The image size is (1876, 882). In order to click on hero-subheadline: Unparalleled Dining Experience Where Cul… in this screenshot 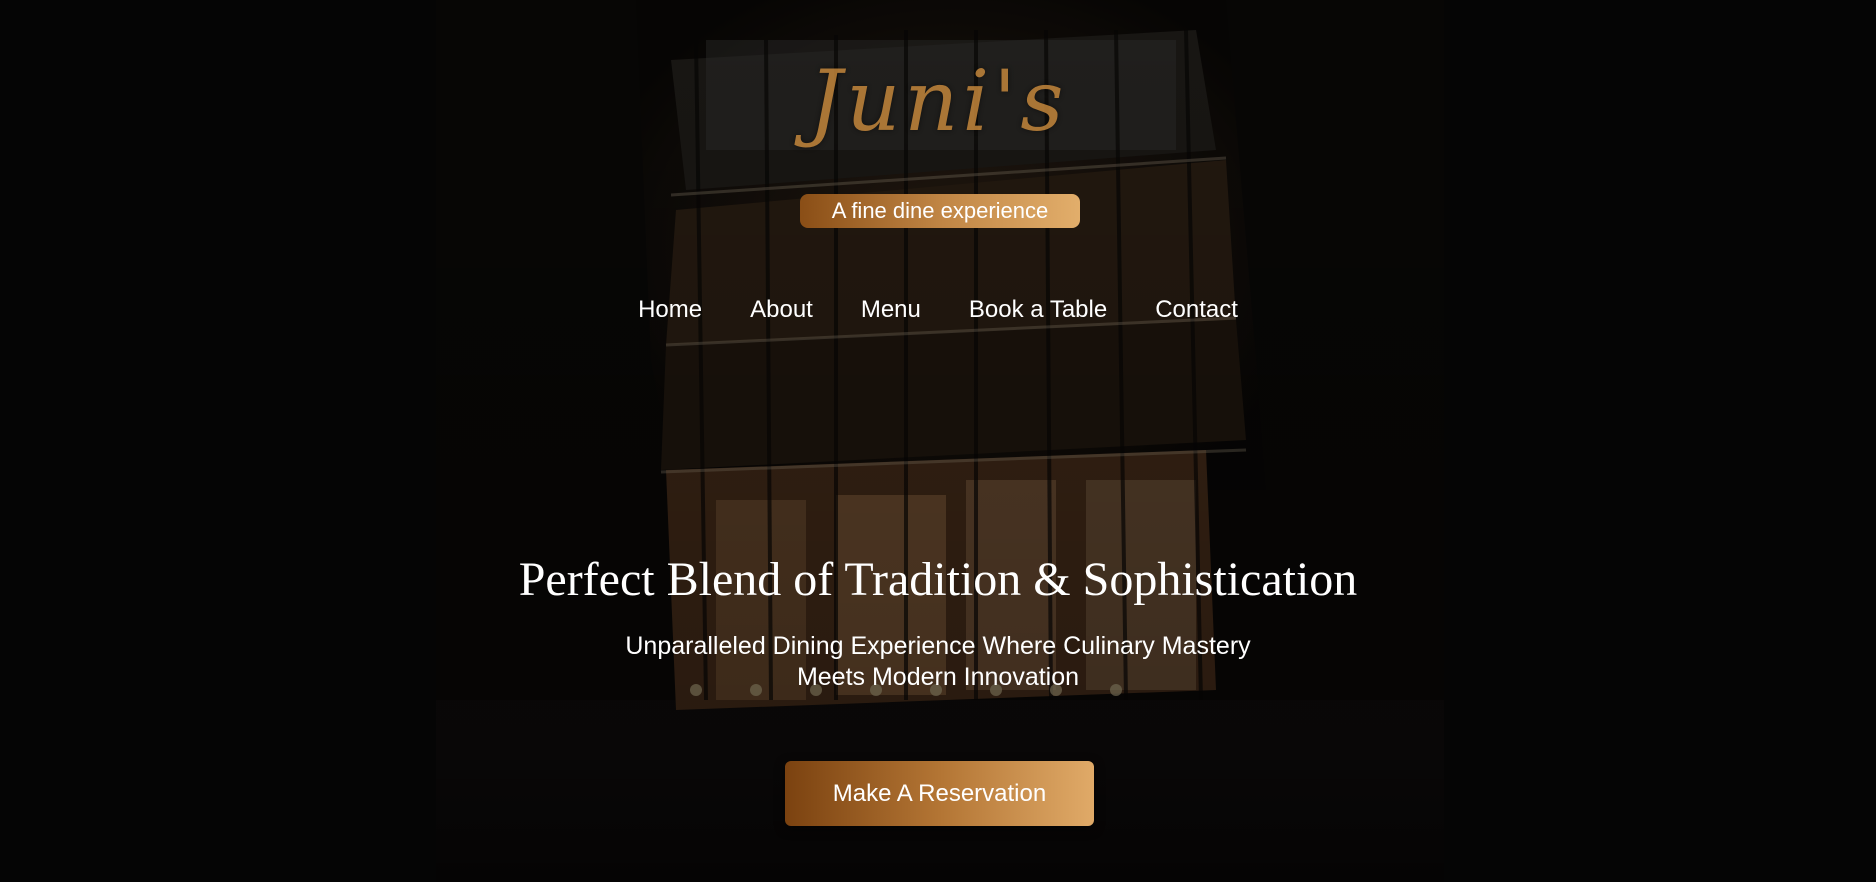, I will do `click(938, 662)`.